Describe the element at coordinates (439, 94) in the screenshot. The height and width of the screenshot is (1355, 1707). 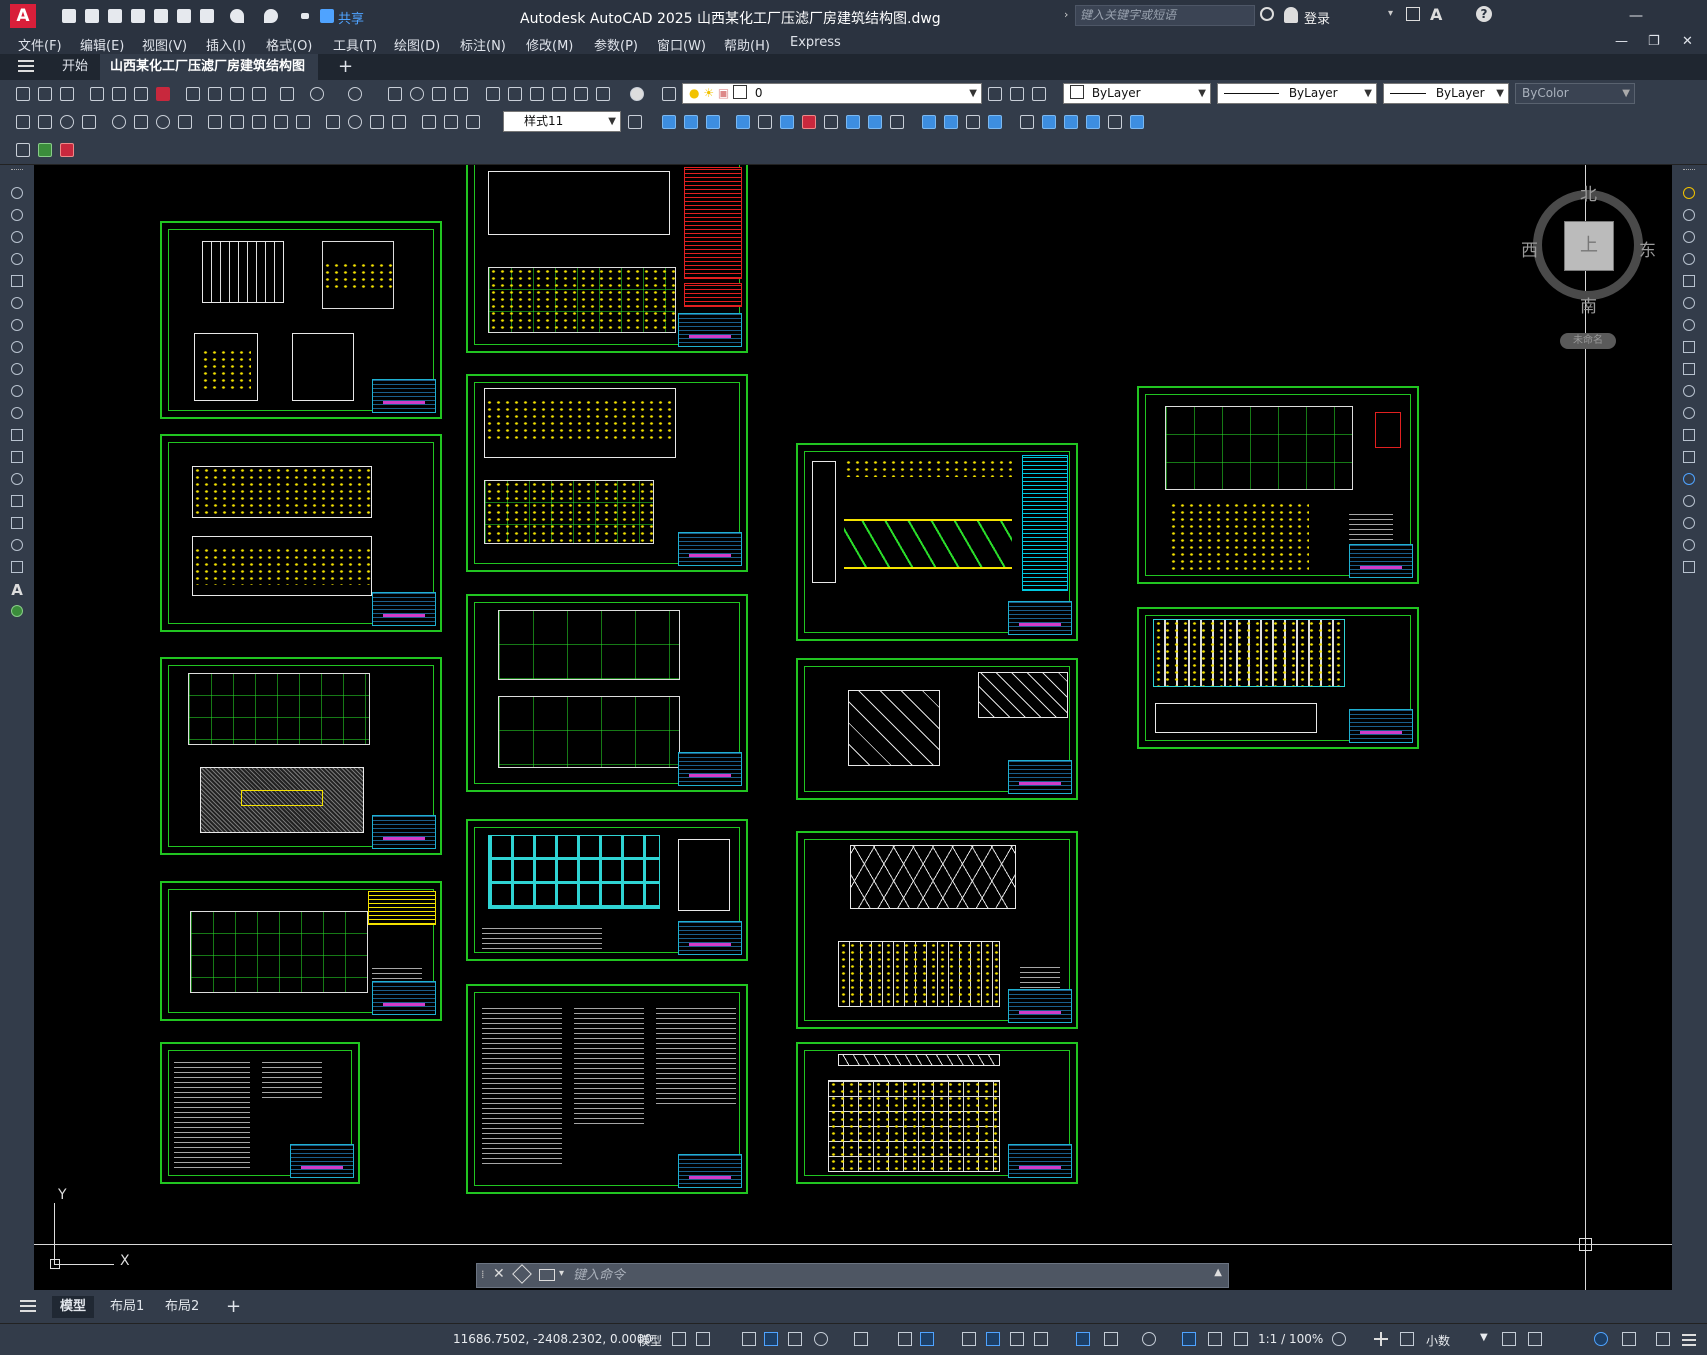
I see `zoom-window-icon` at that location.